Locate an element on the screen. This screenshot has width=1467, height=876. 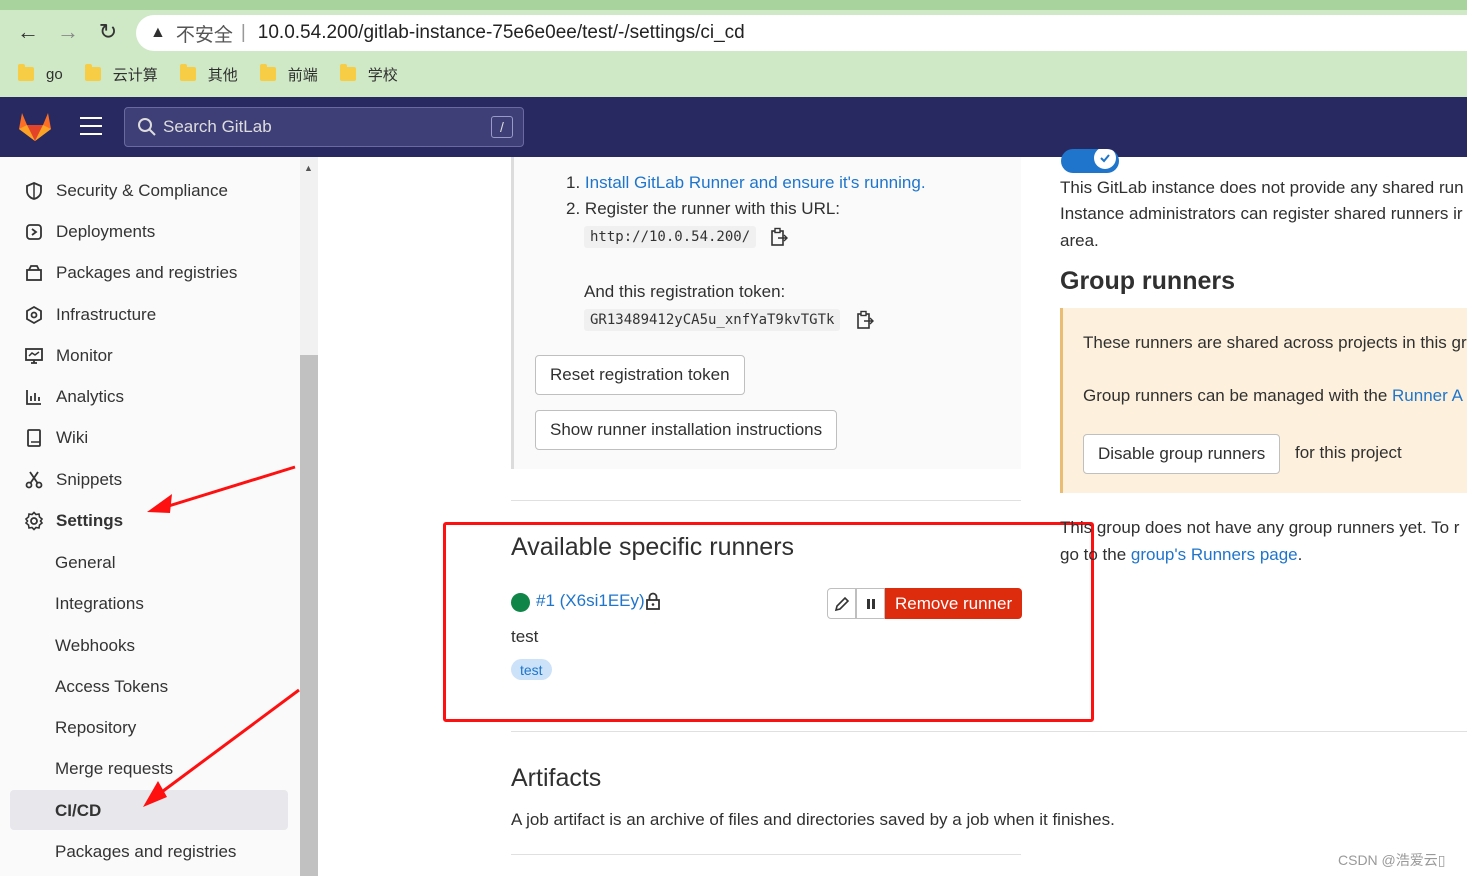
annotation-arrowhead-cicd is located at coordinates (155, 794).